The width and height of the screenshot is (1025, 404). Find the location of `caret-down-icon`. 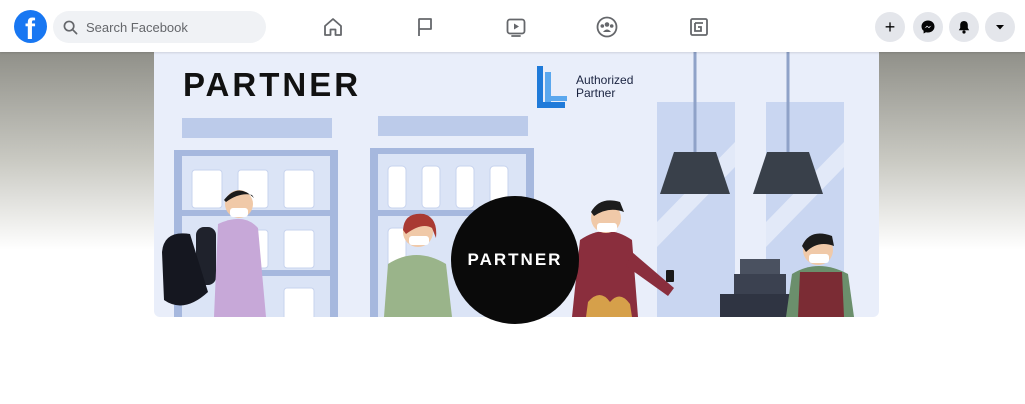

caret-down-icon is located at coordinates (1000, 27).